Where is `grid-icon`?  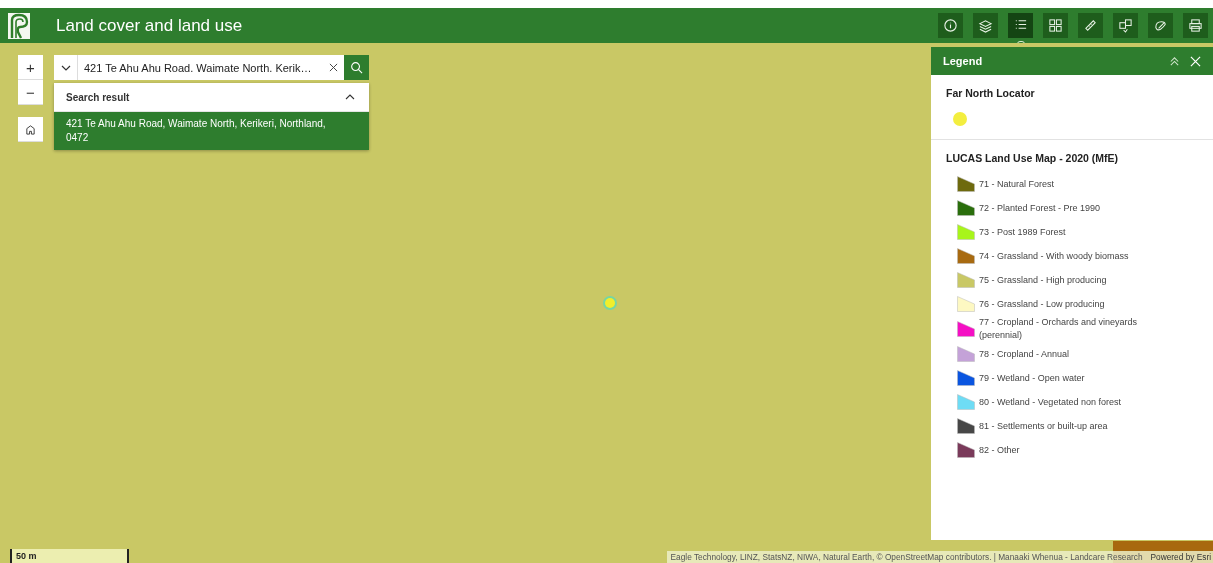
grid-icon is located at coordinates (1055, 25).